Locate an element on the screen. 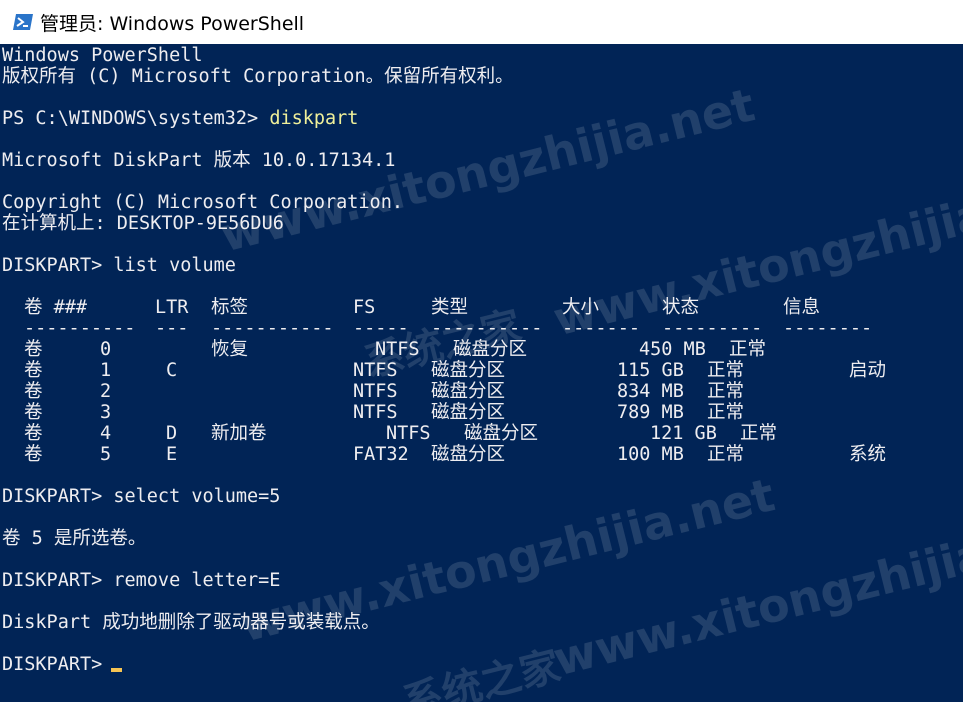  console-line: DISKPART> remove letter=E is located at coordinates (141, 580).